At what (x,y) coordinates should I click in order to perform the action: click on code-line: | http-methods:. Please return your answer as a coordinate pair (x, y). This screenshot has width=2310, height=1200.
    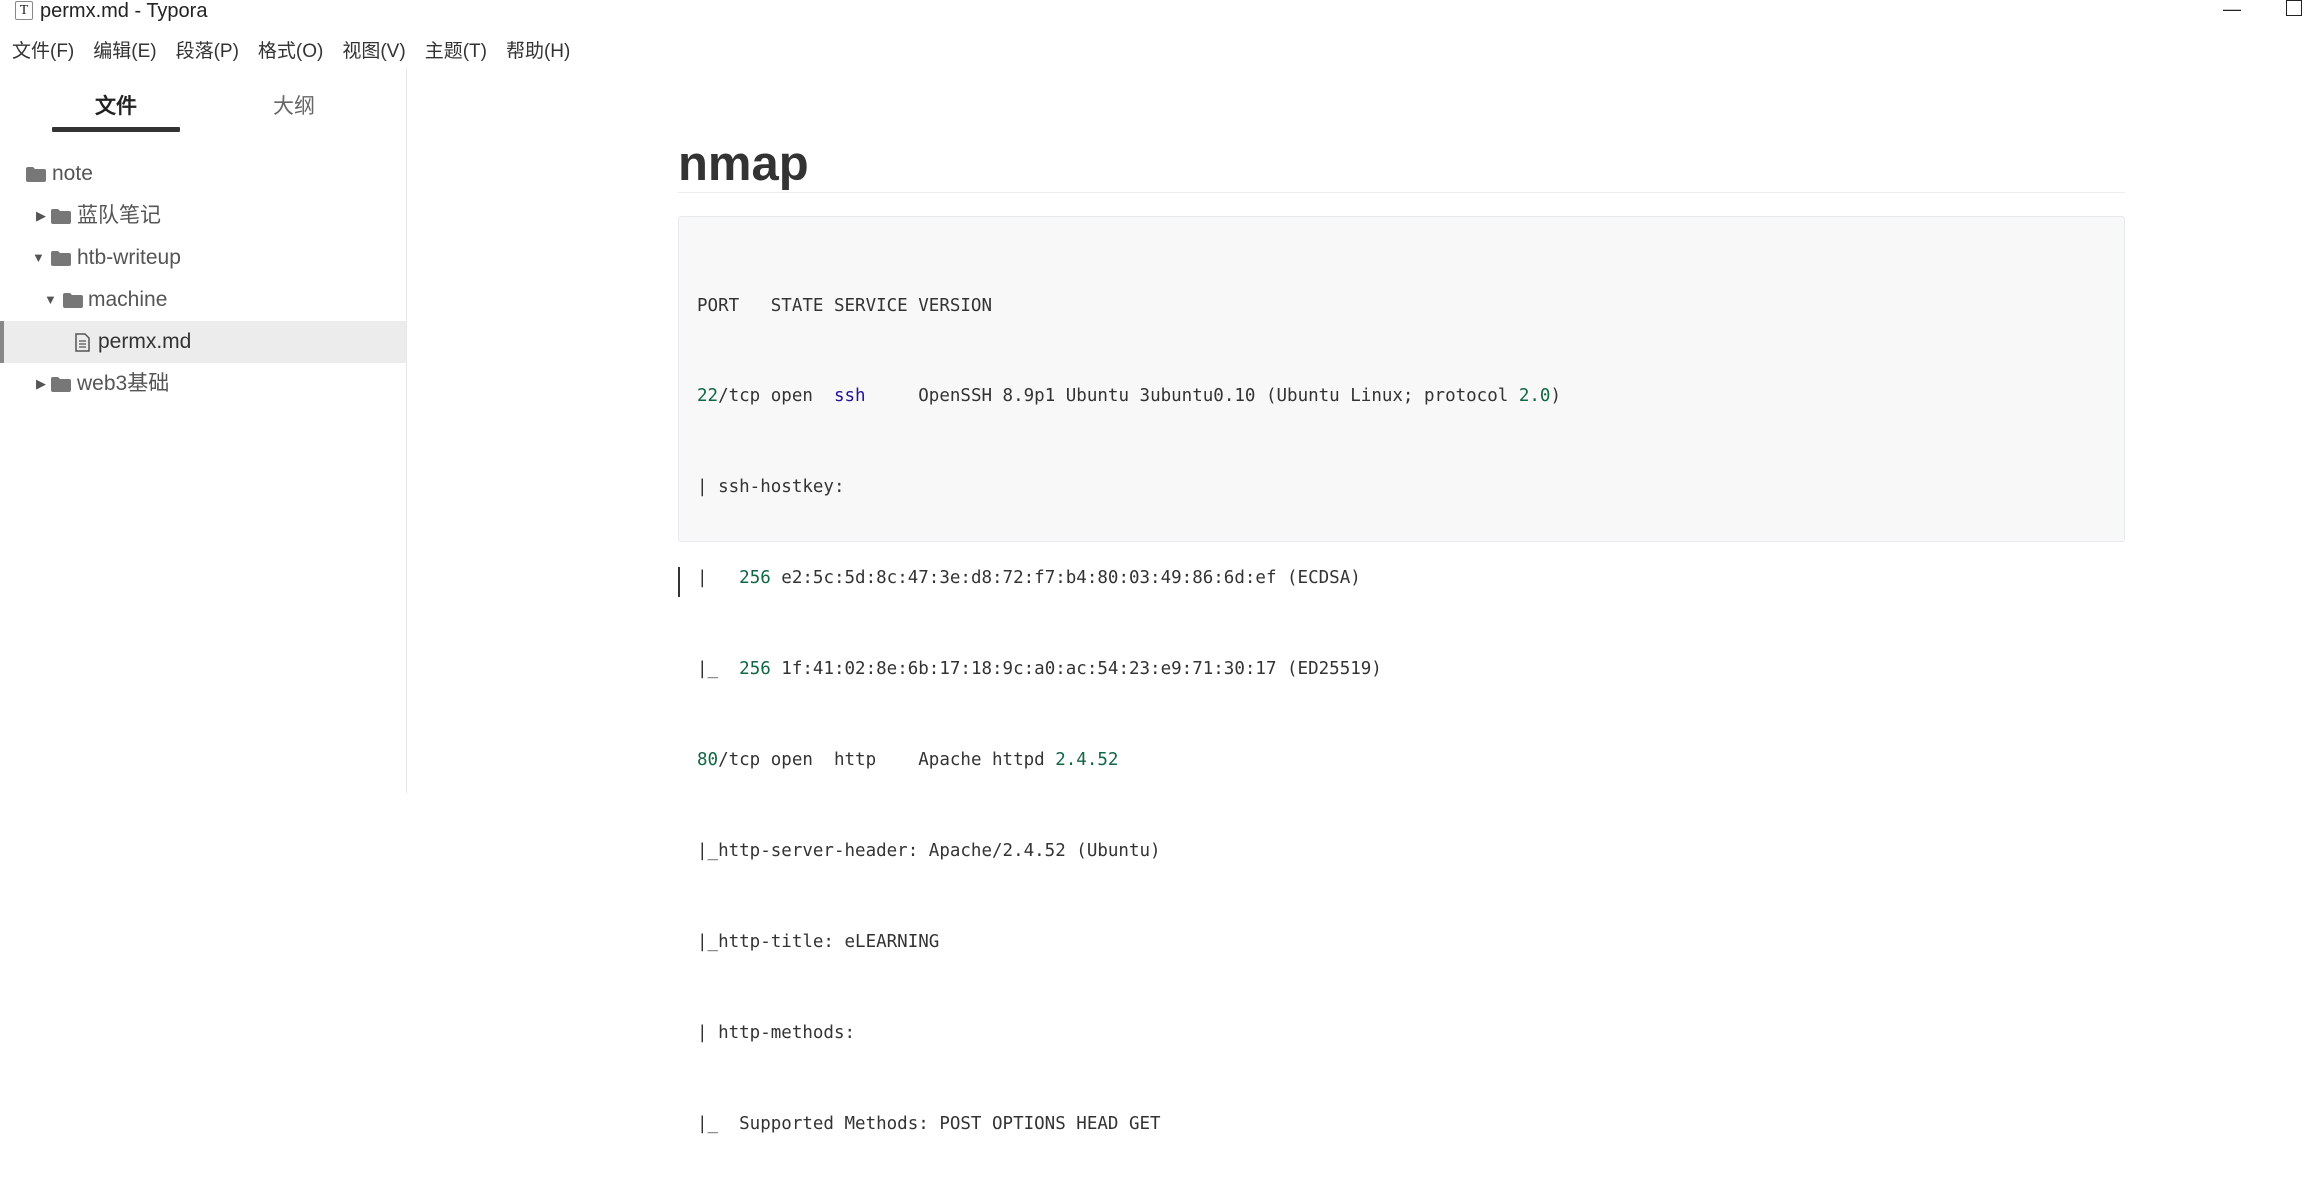
    Looking at the image, I should click on (781, 1032).